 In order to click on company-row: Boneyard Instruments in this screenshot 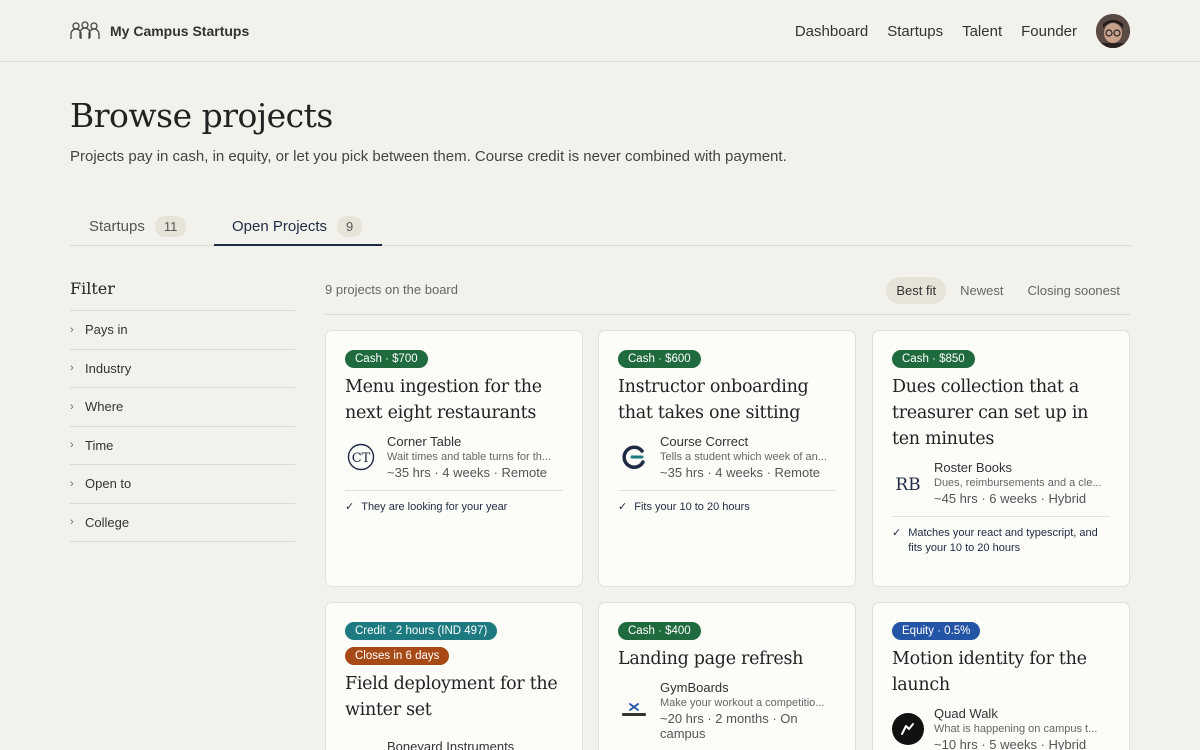, I will do `click(454, 740)`.